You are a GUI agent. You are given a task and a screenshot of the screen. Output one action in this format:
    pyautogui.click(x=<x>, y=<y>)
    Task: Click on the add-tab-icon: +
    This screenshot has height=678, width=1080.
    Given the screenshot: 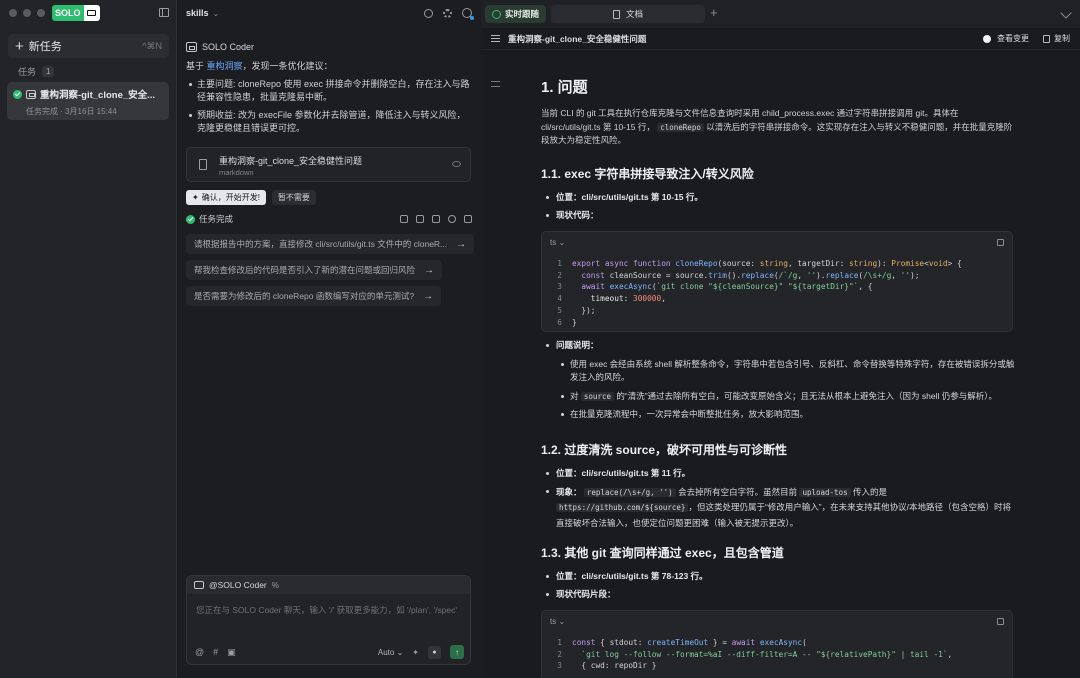 What is the action you would take?
    pyautogui.click(x=714, y=12)
    